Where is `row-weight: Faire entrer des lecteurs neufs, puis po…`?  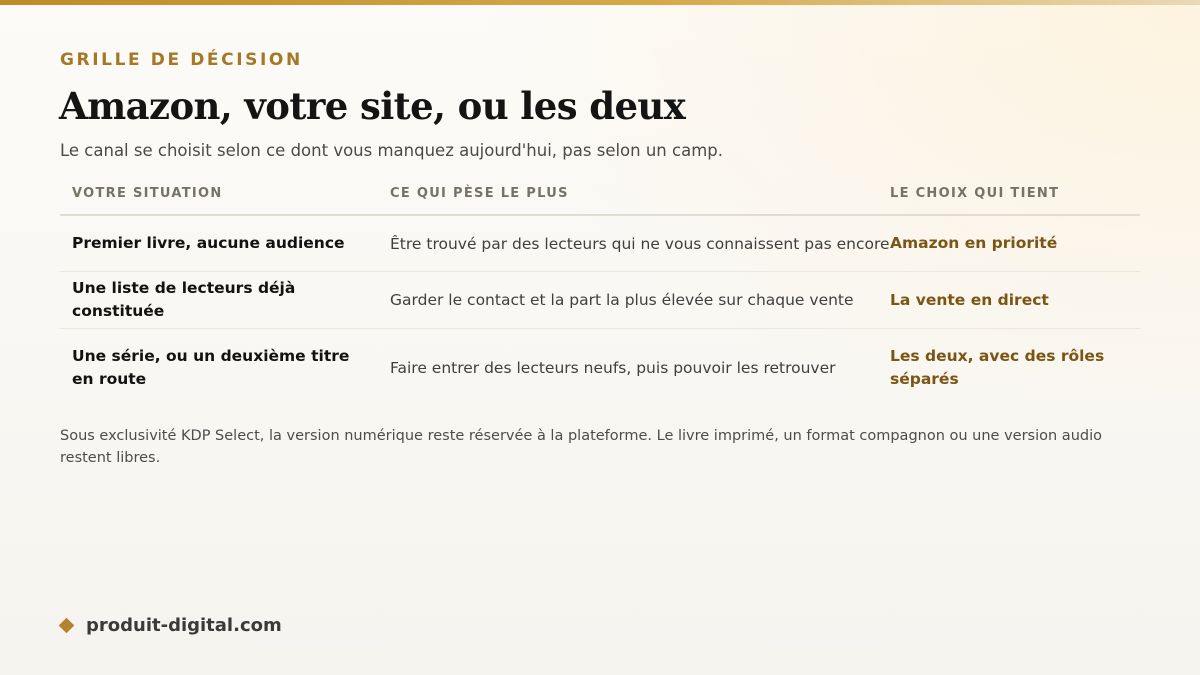 row-weight: Faire entrer des lecteurs neufs, puis po… is located at coordinates (613, 368).